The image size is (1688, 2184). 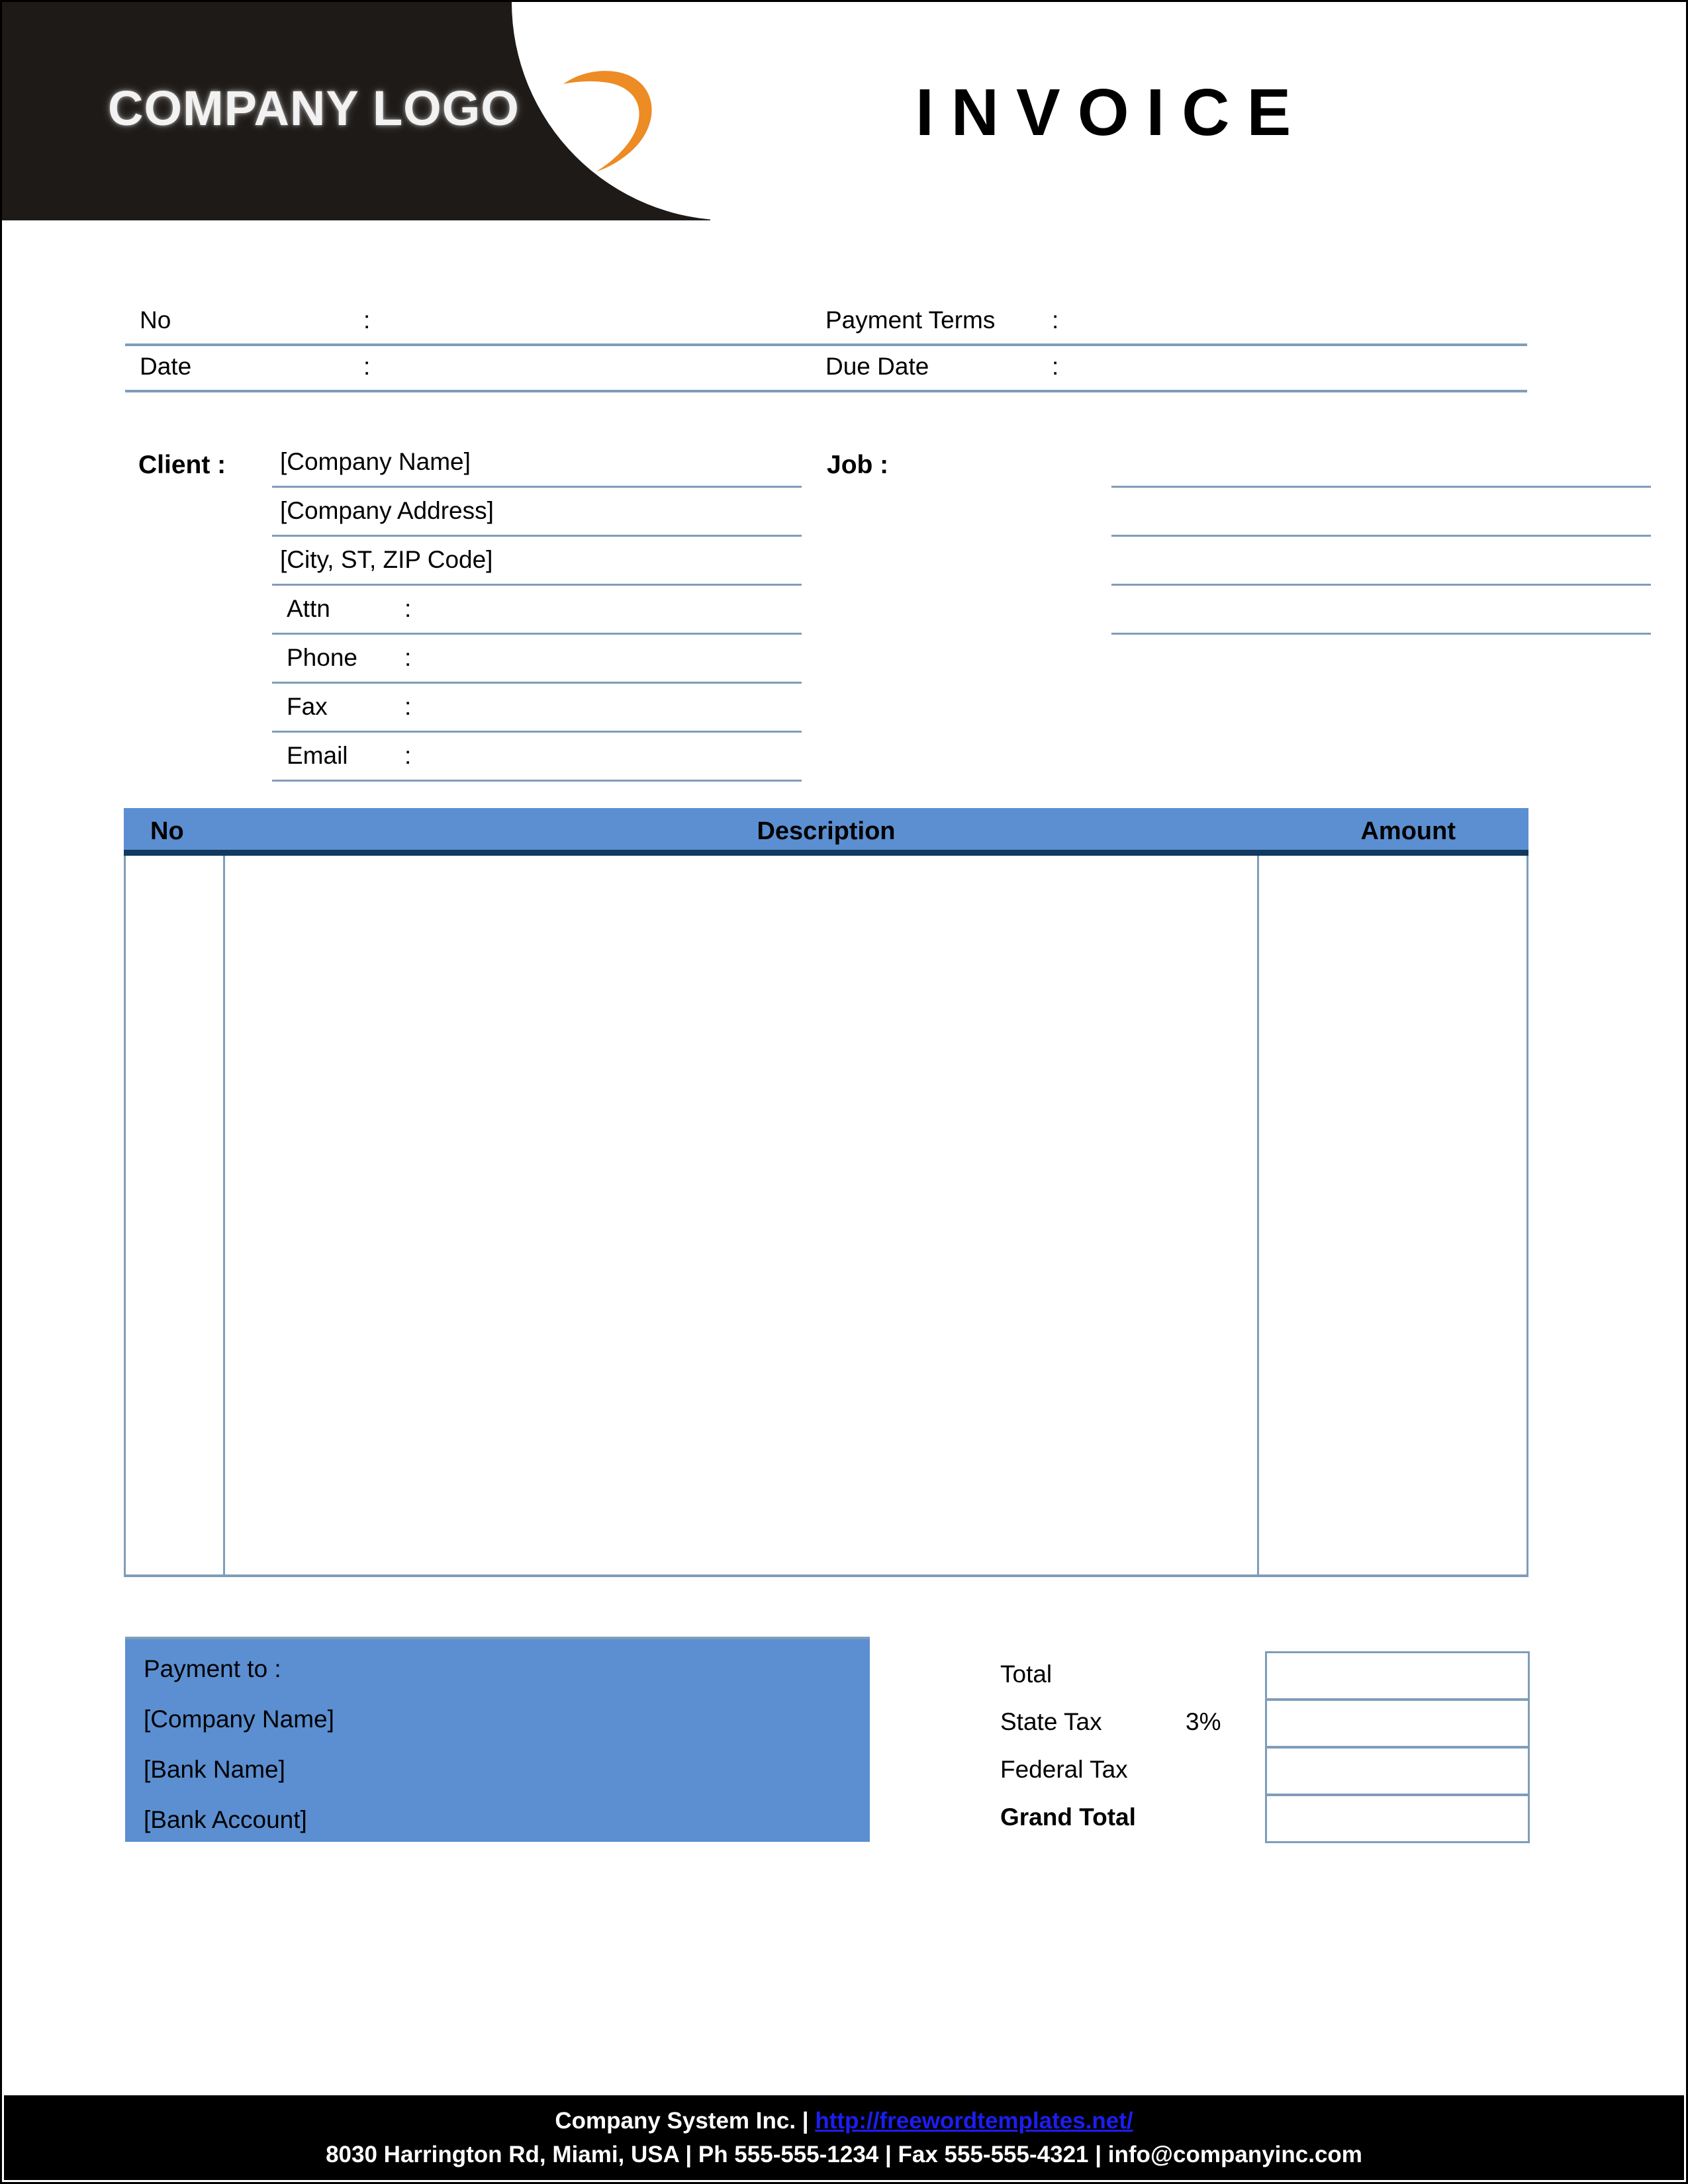 I want to click on attn-colon: :, so click(x=408, y=608).